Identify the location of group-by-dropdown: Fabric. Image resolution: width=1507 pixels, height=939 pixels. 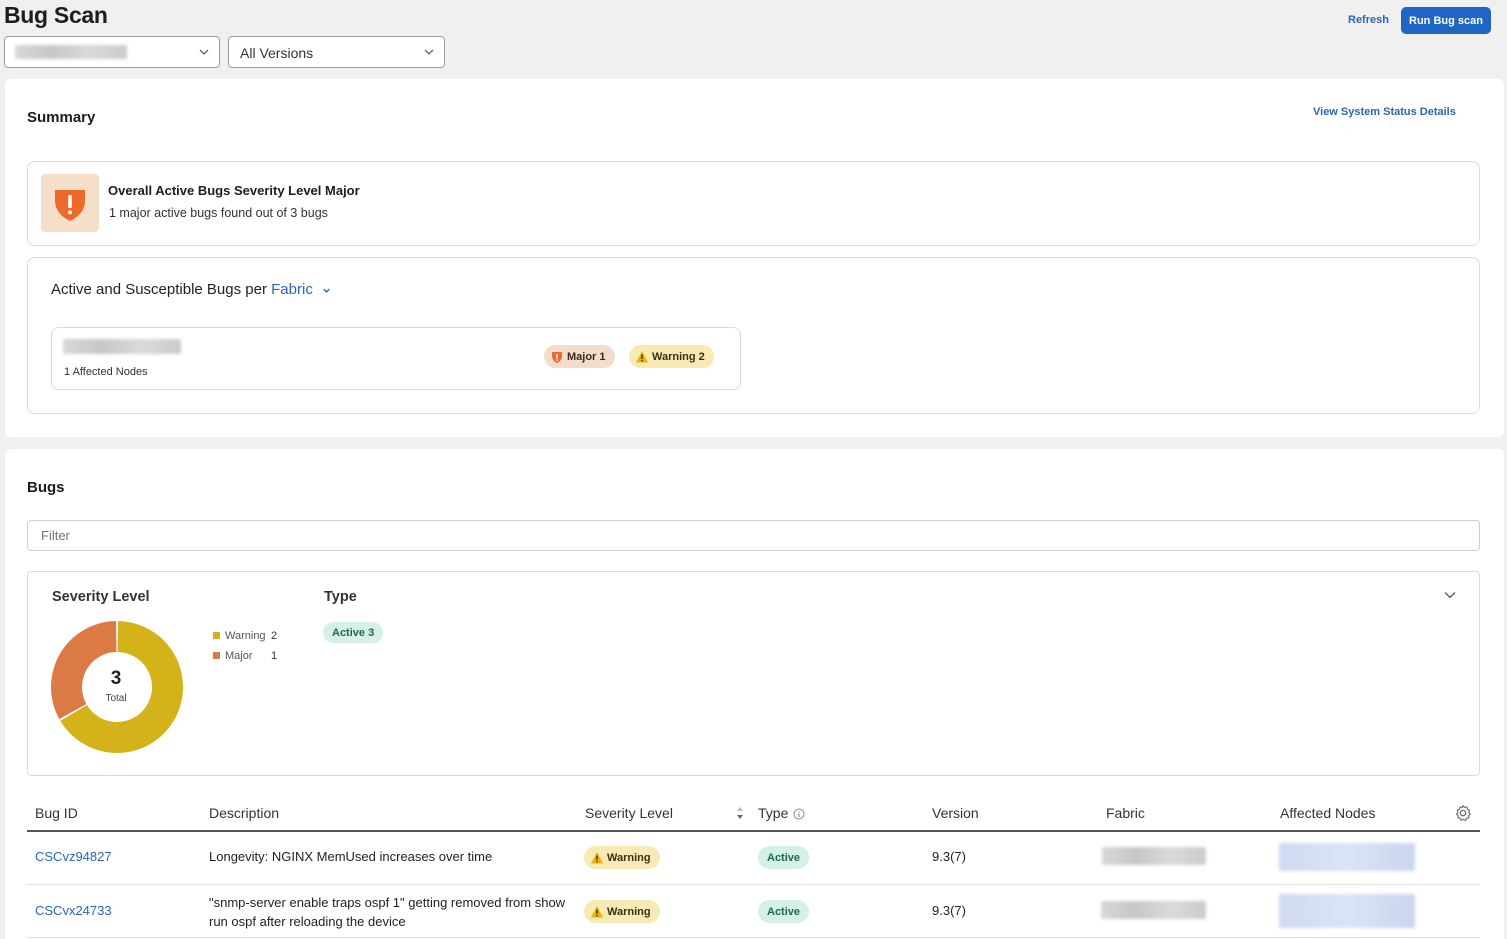
(301, 289).